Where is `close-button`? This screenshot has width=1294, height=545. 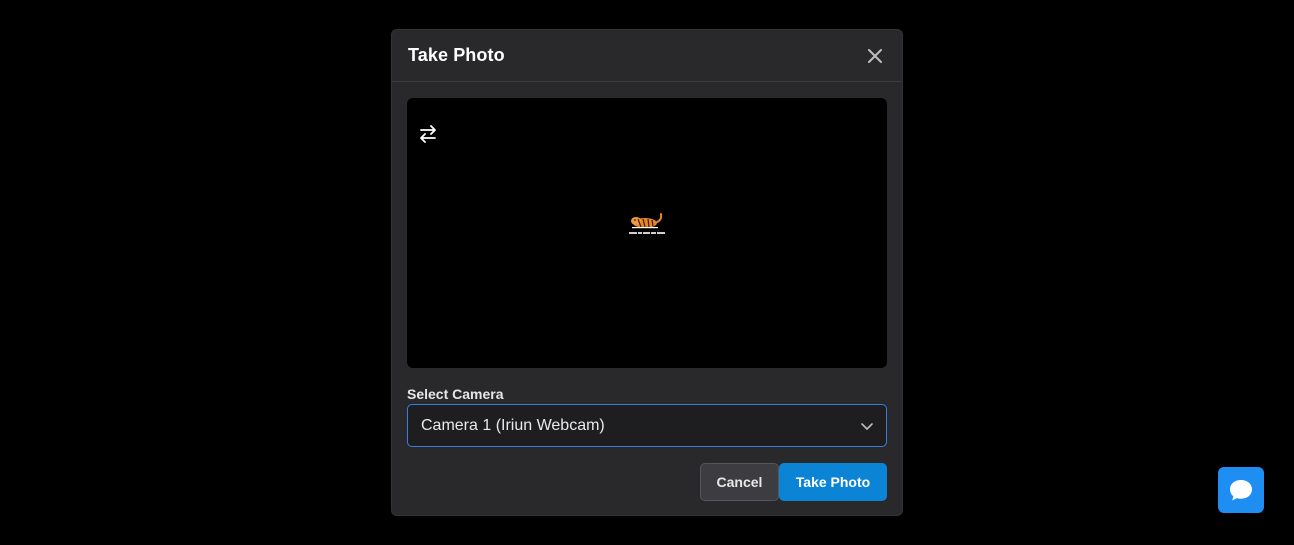
close-button is located at coordinates (875, 56).